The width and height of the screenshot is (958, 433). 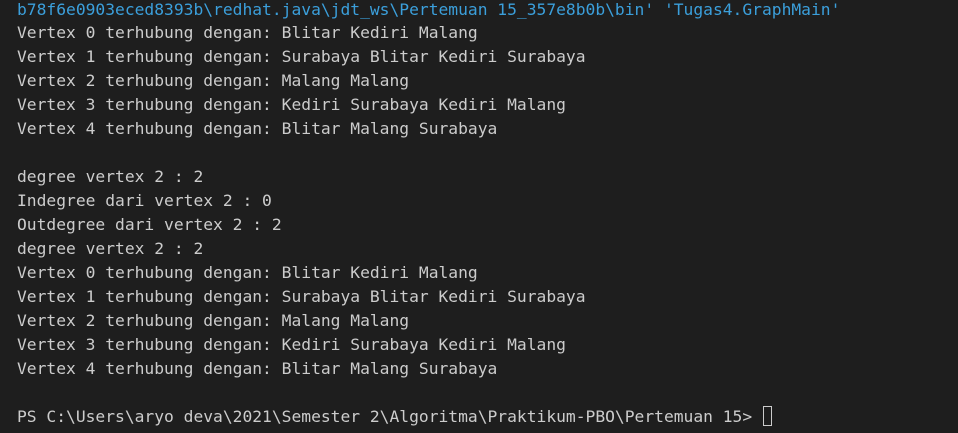 What do you see at coordinates (144, 200) in the screenshot?
I see `output-line: Indegree dari vertex 2 : 0` at bounding box center [144, 200].